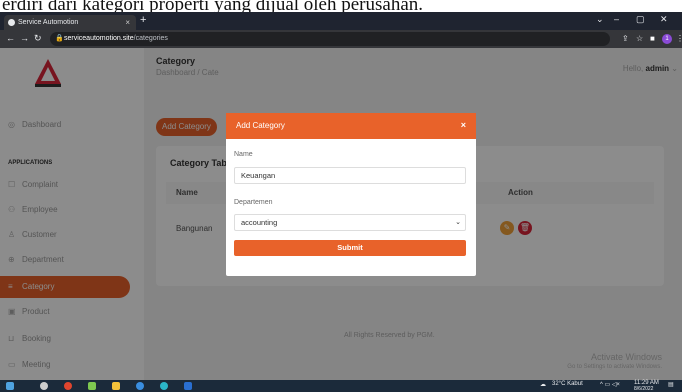 This screenshot has width=682, height=392. I want to click on windows-taskbar: ☁ 32°C Kabut ^ ▭ ◁× 11:29 AM 8/6/2022 ▤, so click(341, 386).